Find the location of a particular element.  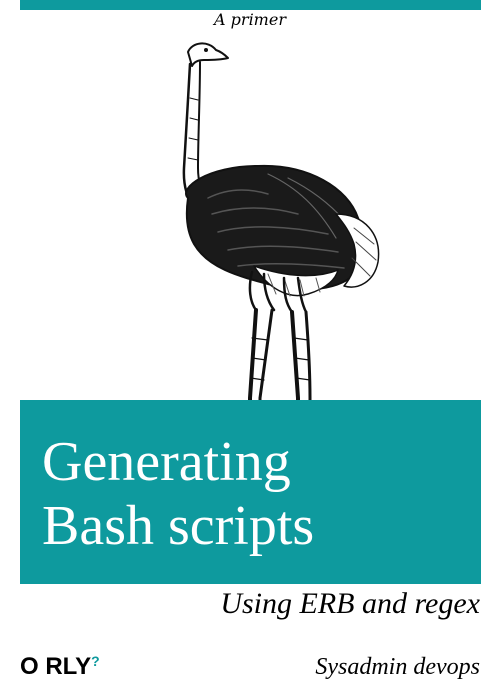

book-subtitle: Using ERB and regex is located at coordinates (350, 603).